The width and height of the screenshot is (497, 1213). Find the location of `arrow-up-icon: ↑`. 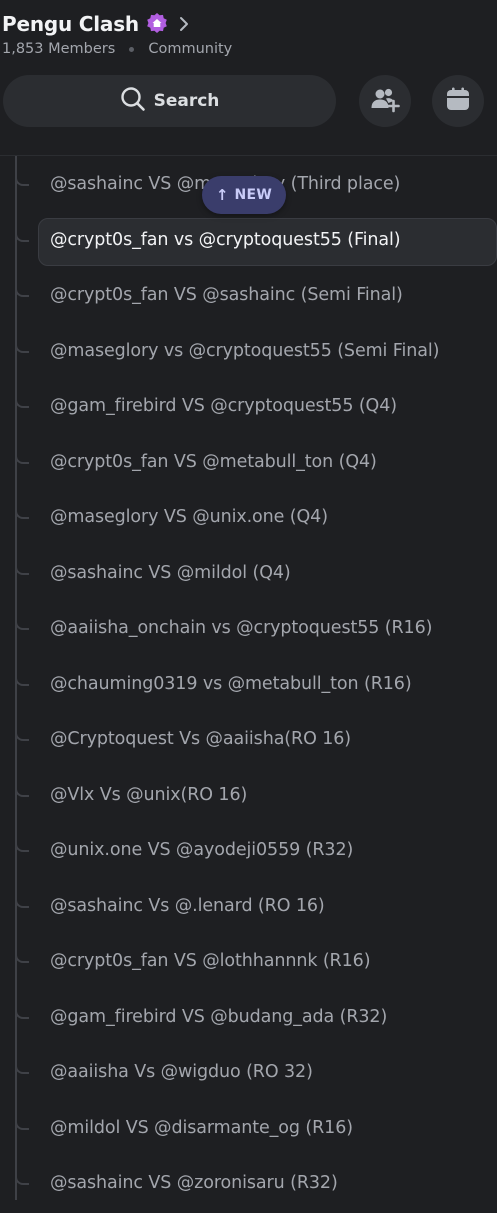

arrow-up-icon: ↑ is located at coordinates (222, 195).